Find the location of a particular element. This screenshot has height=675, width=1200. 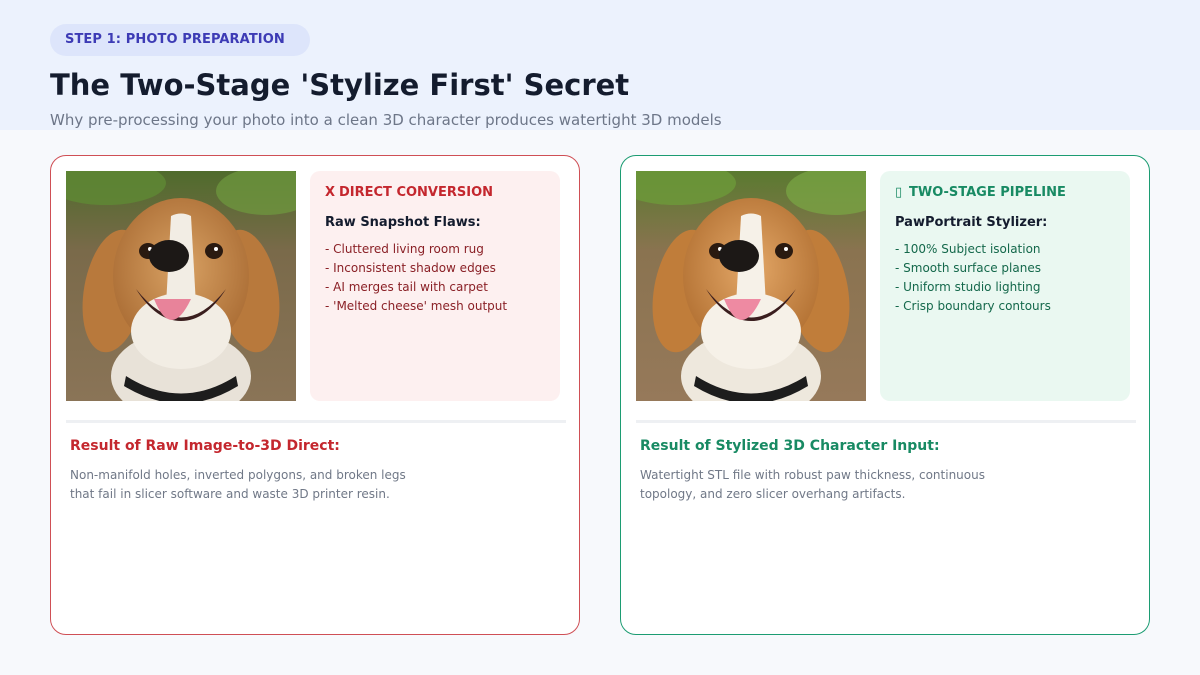

list-item: - AI merges tail with carpet is located at coordinates (406, 287).